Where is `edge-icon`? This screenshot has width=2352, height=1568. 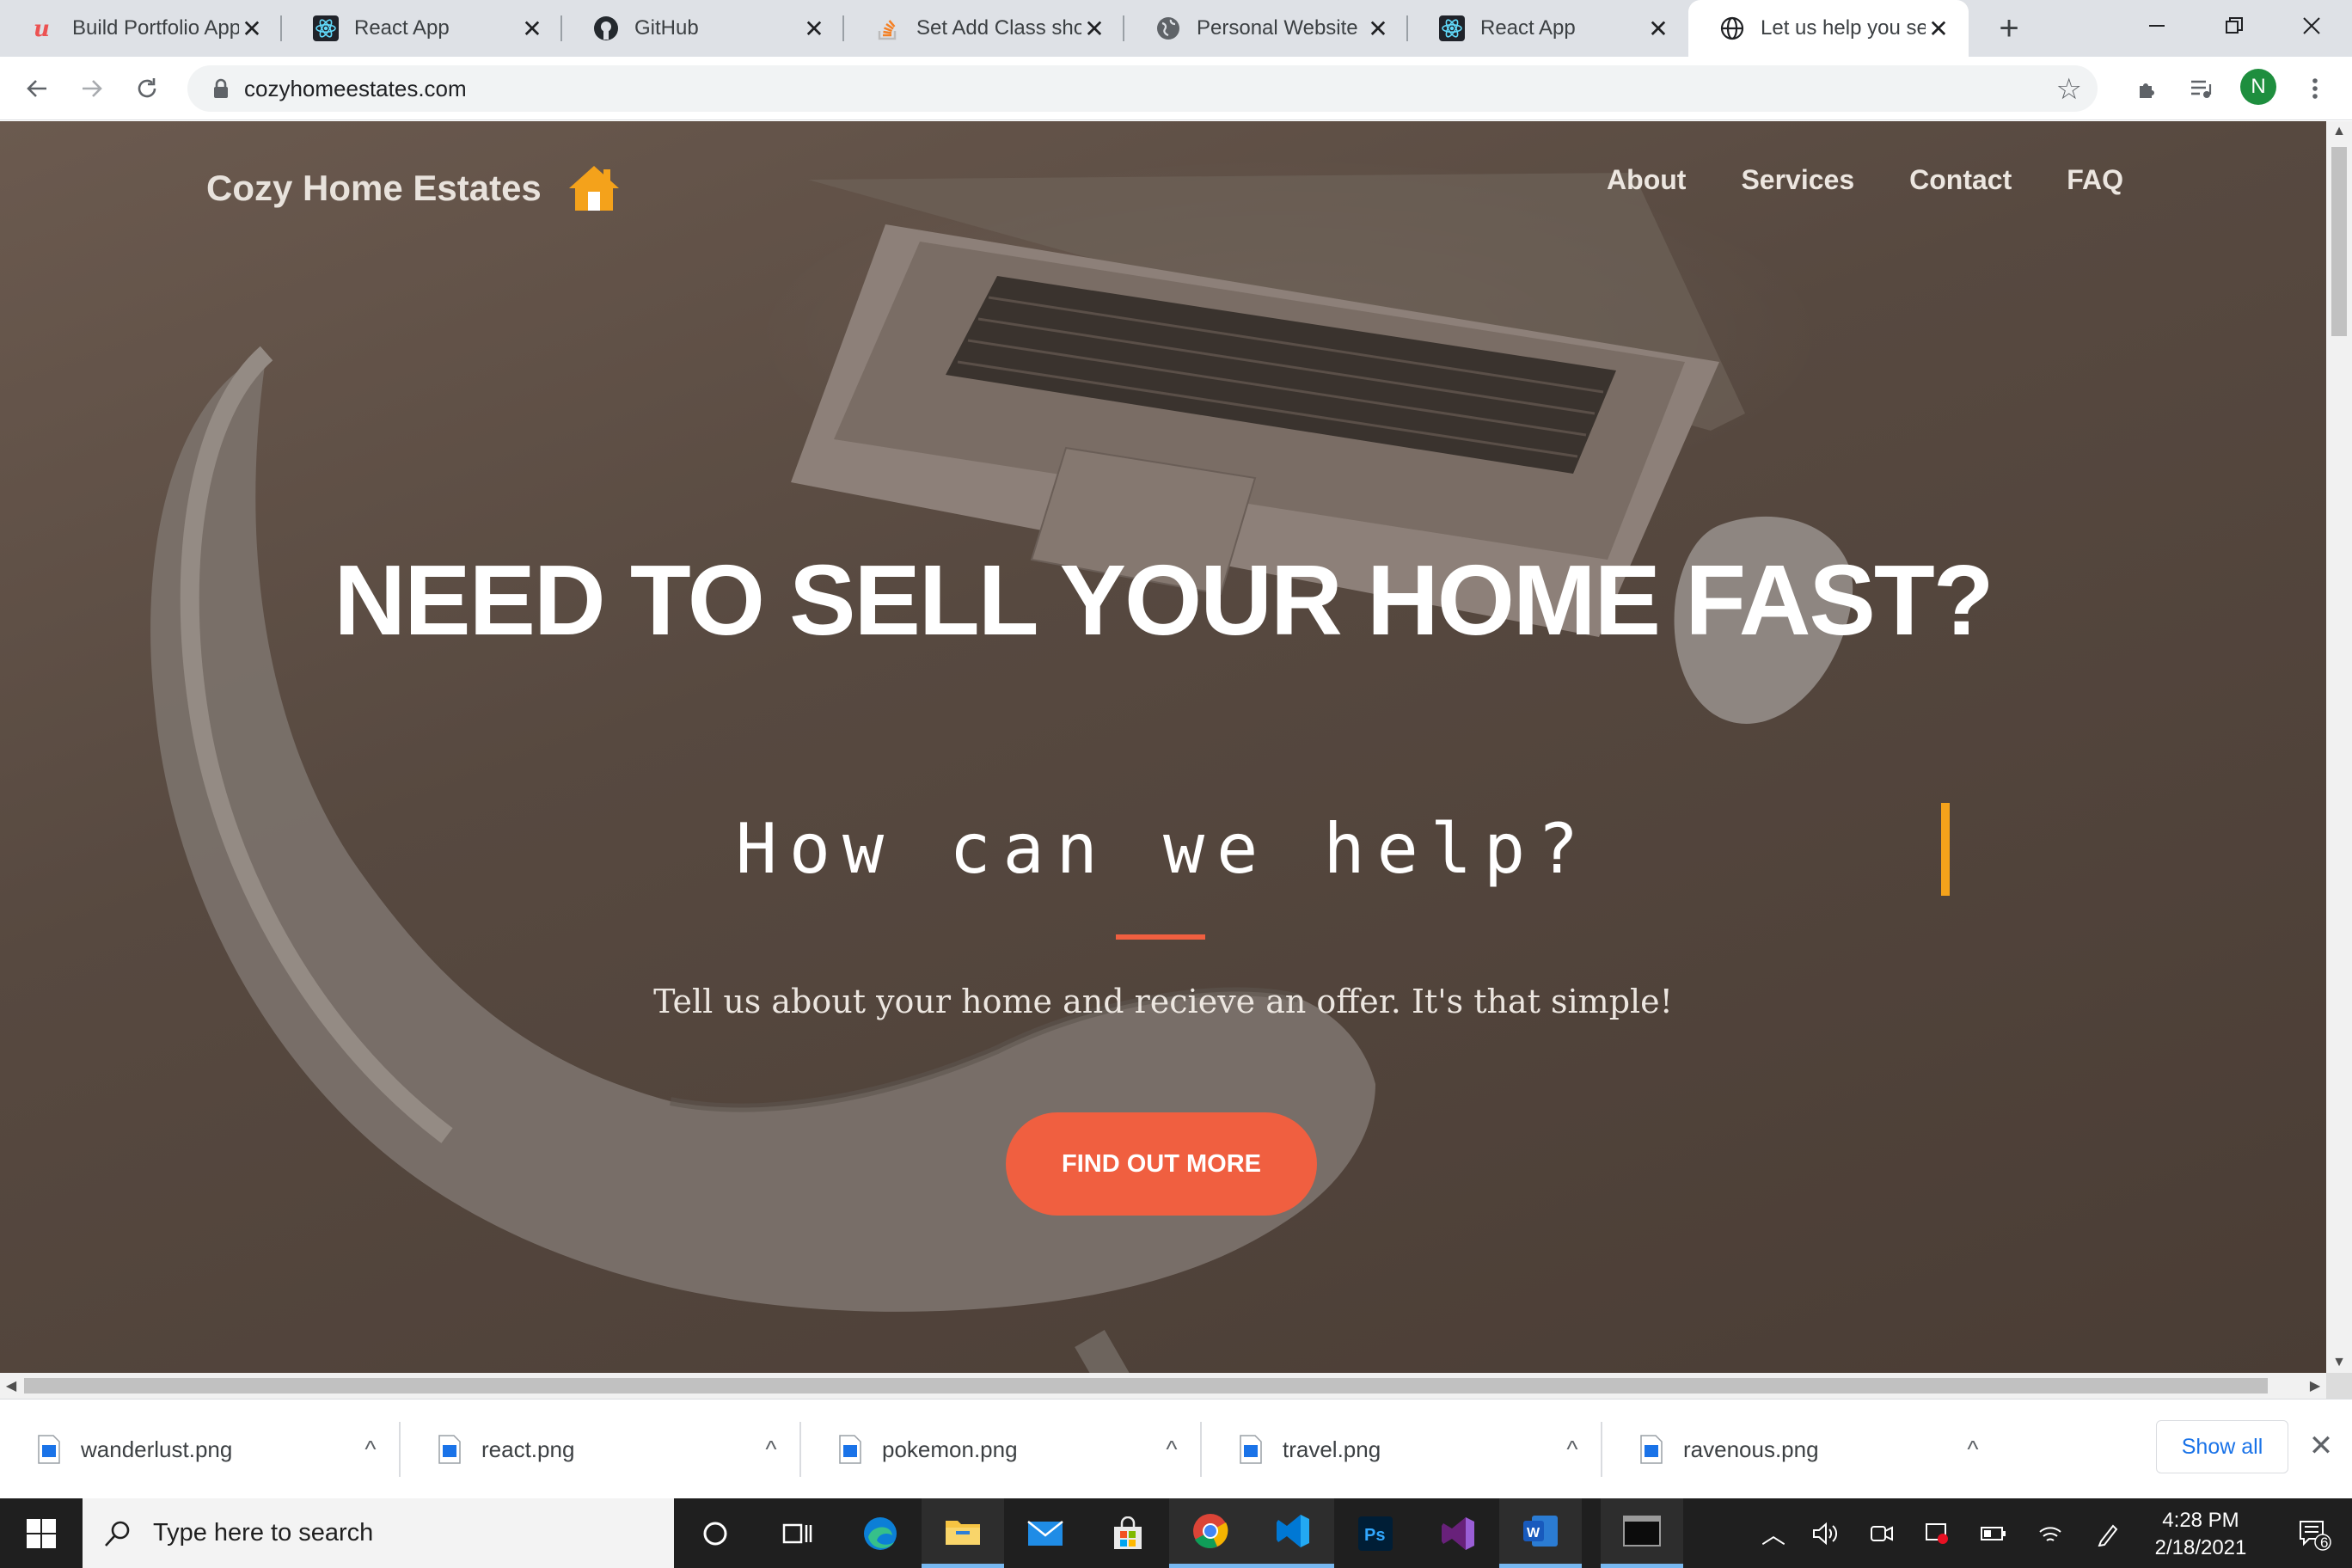
edge-icon is located at coordinates (880, 1533).